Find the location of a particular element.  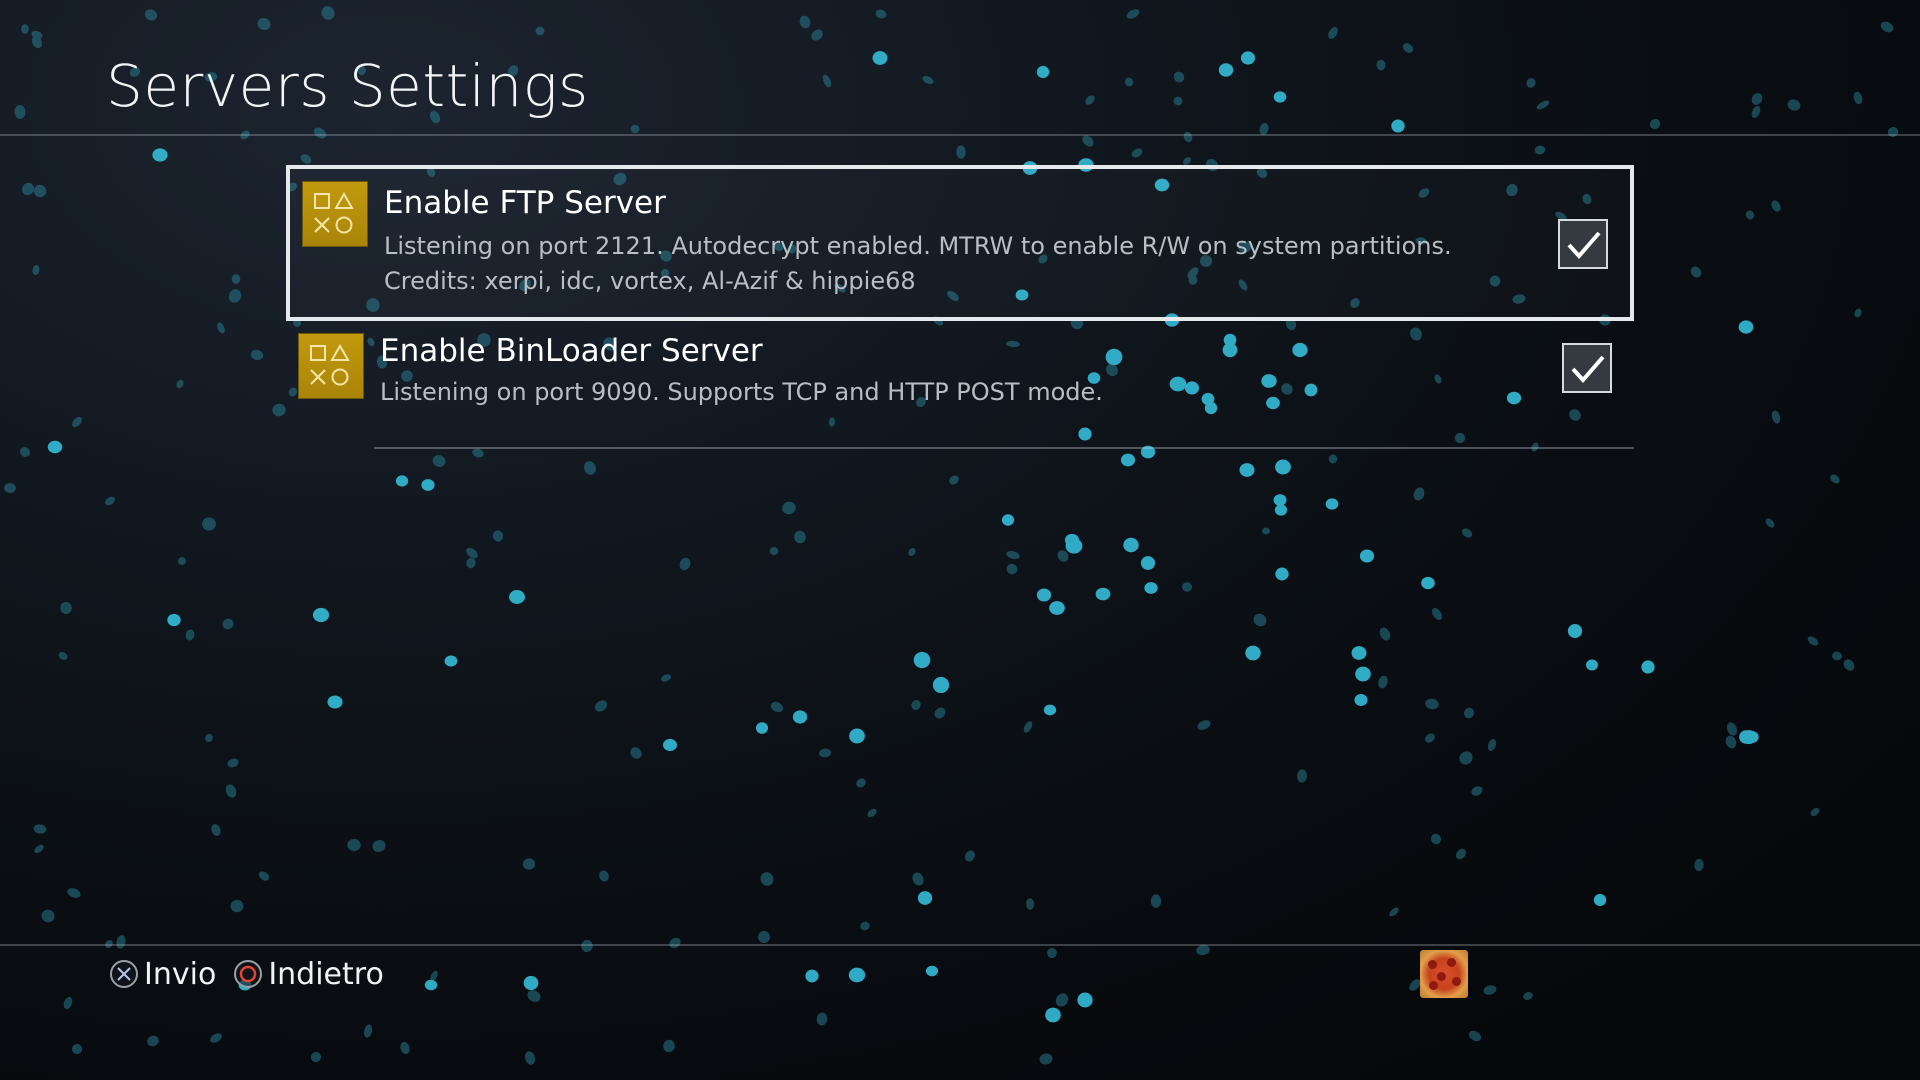

checkmark-icon is located at coordinates (1588, 369).